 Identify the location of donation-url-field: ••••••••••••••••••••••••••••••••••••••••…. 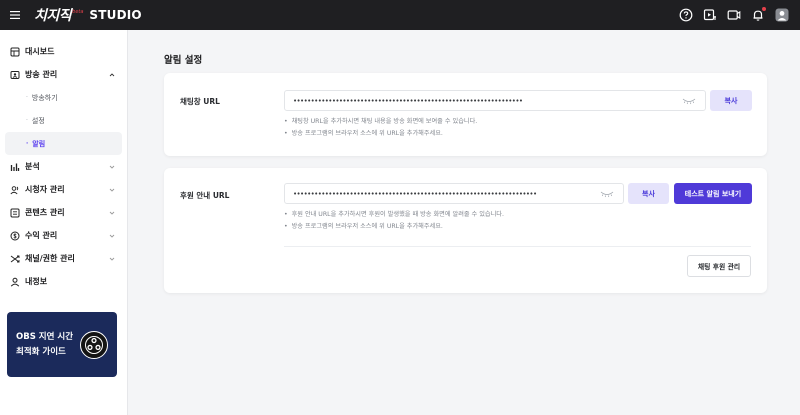
(454, 193).